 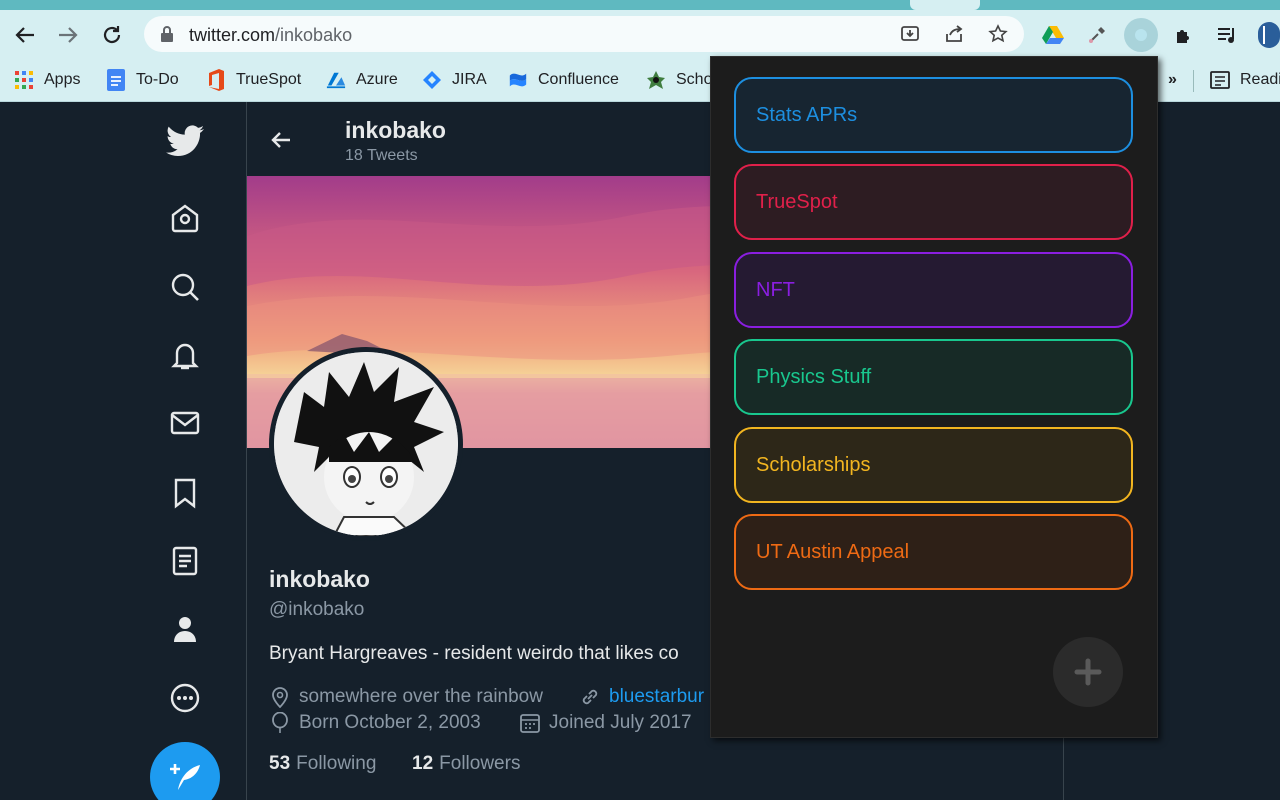 I want to click on profile-location: somewhere over the rainbow, so click(x=406, y=697).